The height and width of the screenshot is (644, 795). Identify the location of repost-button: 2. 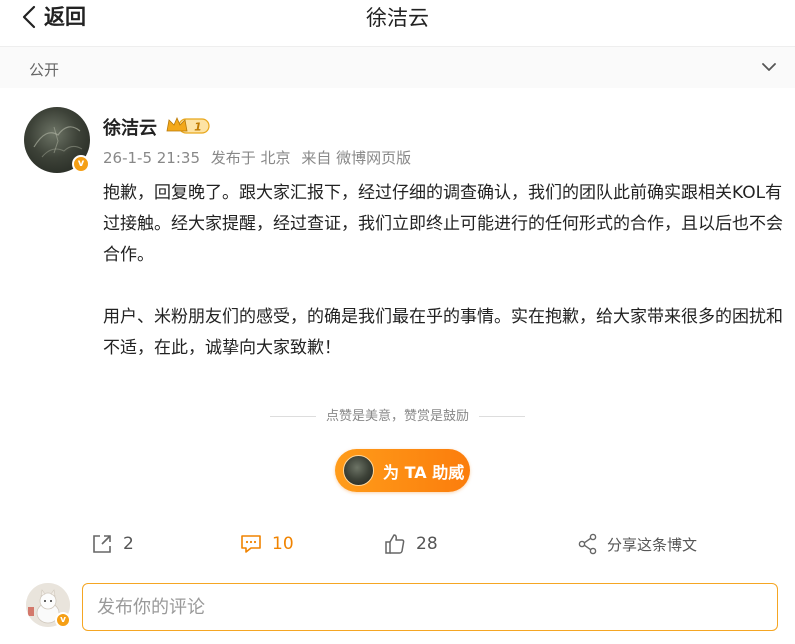
(112, 544).